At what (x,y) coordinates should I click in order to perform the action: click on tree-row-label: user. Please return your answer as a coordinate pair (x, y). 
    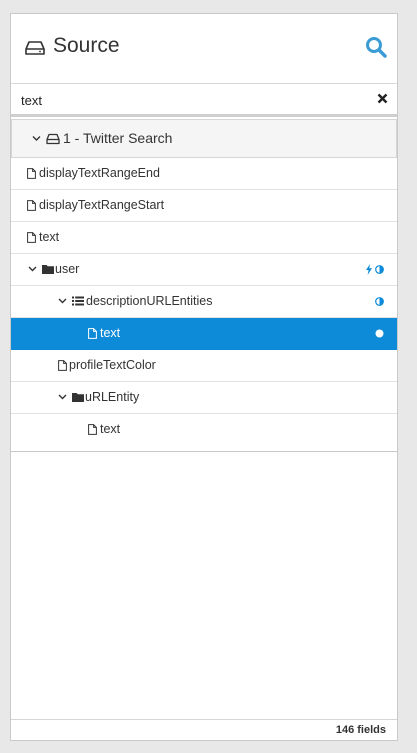
    Looking at the image, I should click on (67, 269).